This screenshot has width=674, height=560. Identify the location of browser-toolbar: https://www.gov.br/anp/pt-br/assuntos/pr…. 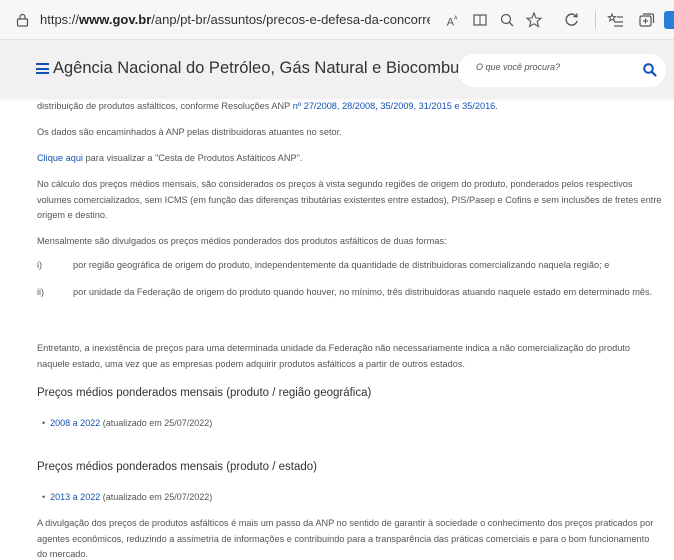
(337, 20).